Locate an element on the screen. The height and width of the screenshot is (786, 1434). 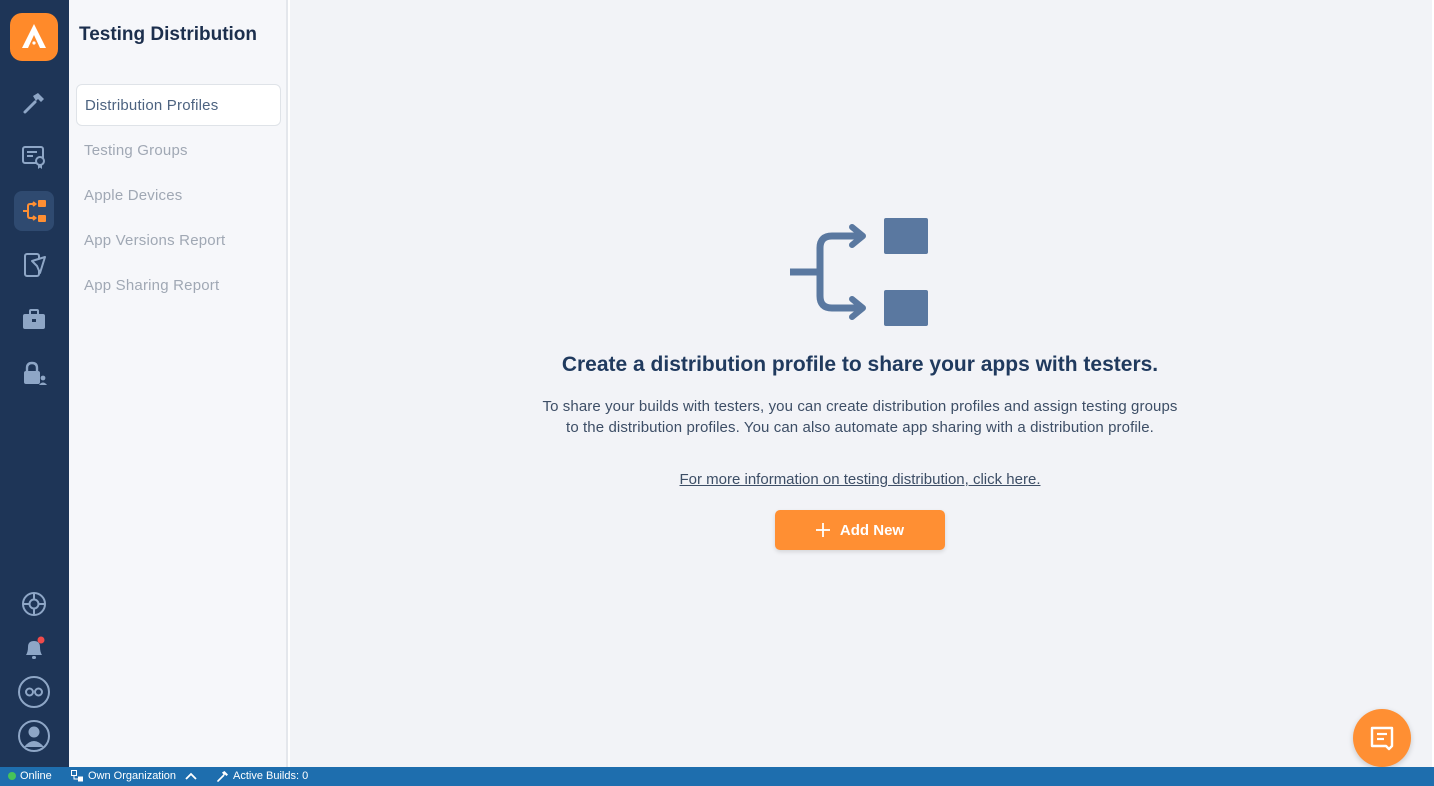
active-builds-label: Active Builds: 0 is located at coordinates (271, 776).